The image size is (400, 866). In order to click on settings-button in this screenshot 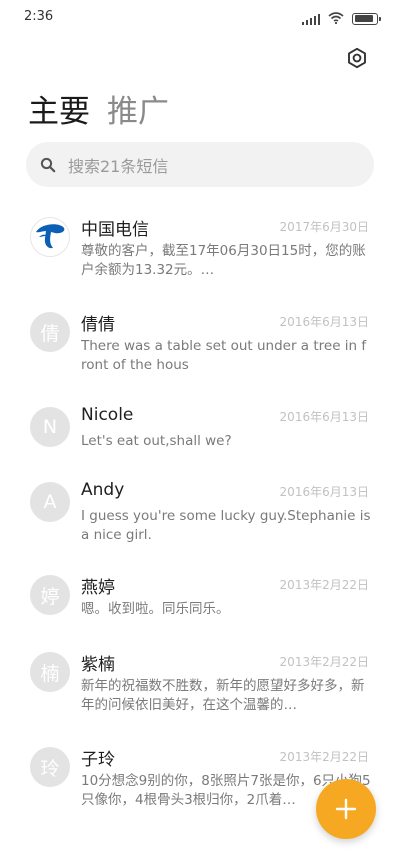, I will do `click(357, 58)`.